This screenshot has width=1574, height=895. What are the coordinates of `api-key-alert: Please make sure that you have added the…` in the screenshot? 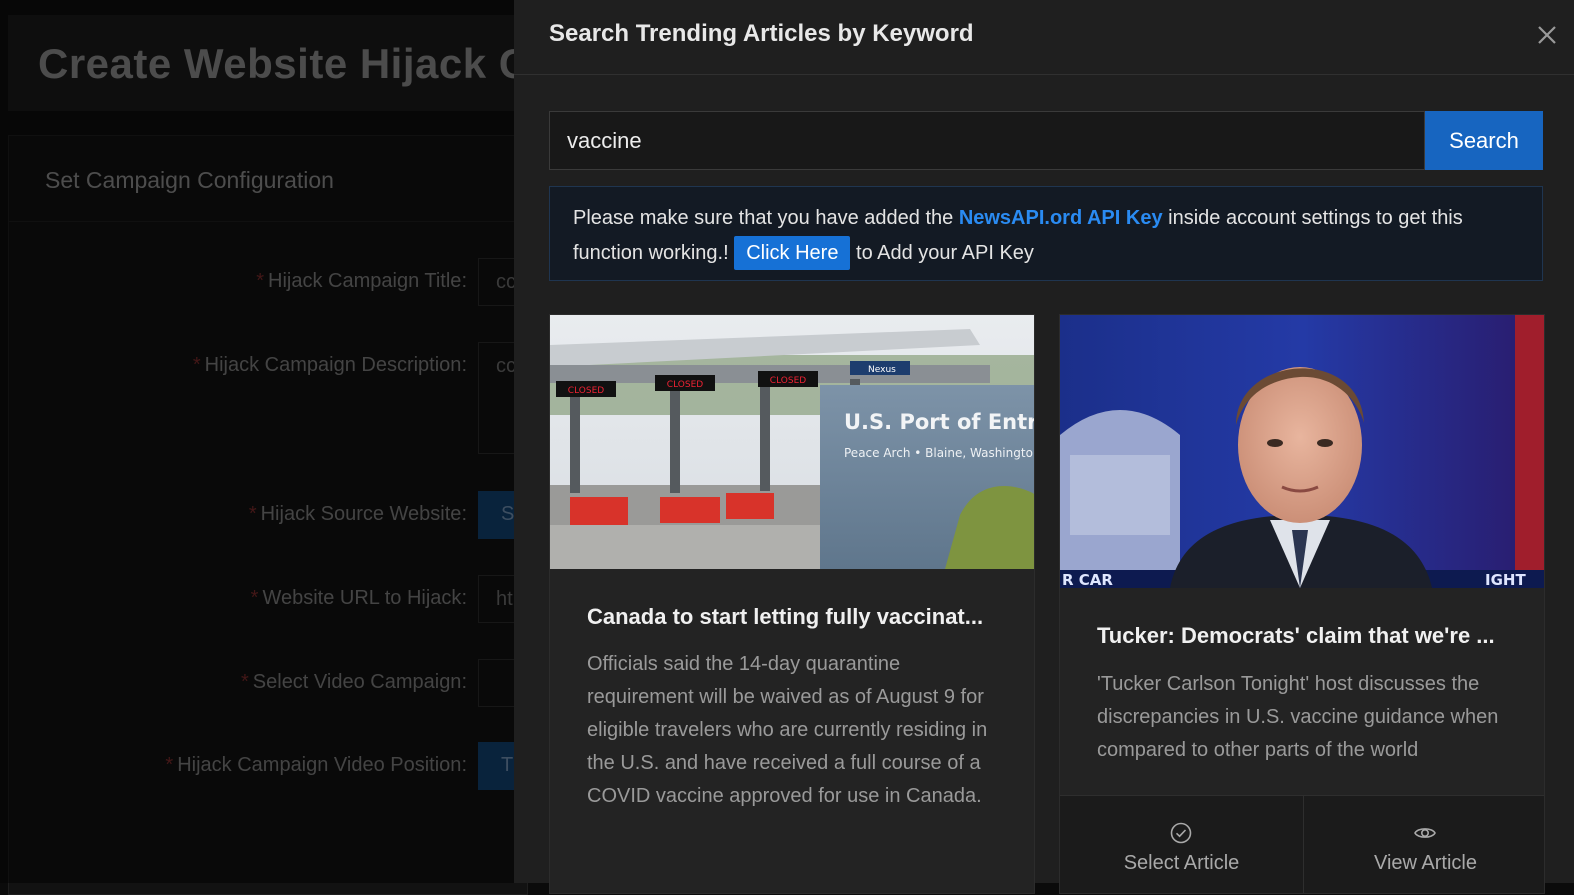 It's located at (1046, 233).